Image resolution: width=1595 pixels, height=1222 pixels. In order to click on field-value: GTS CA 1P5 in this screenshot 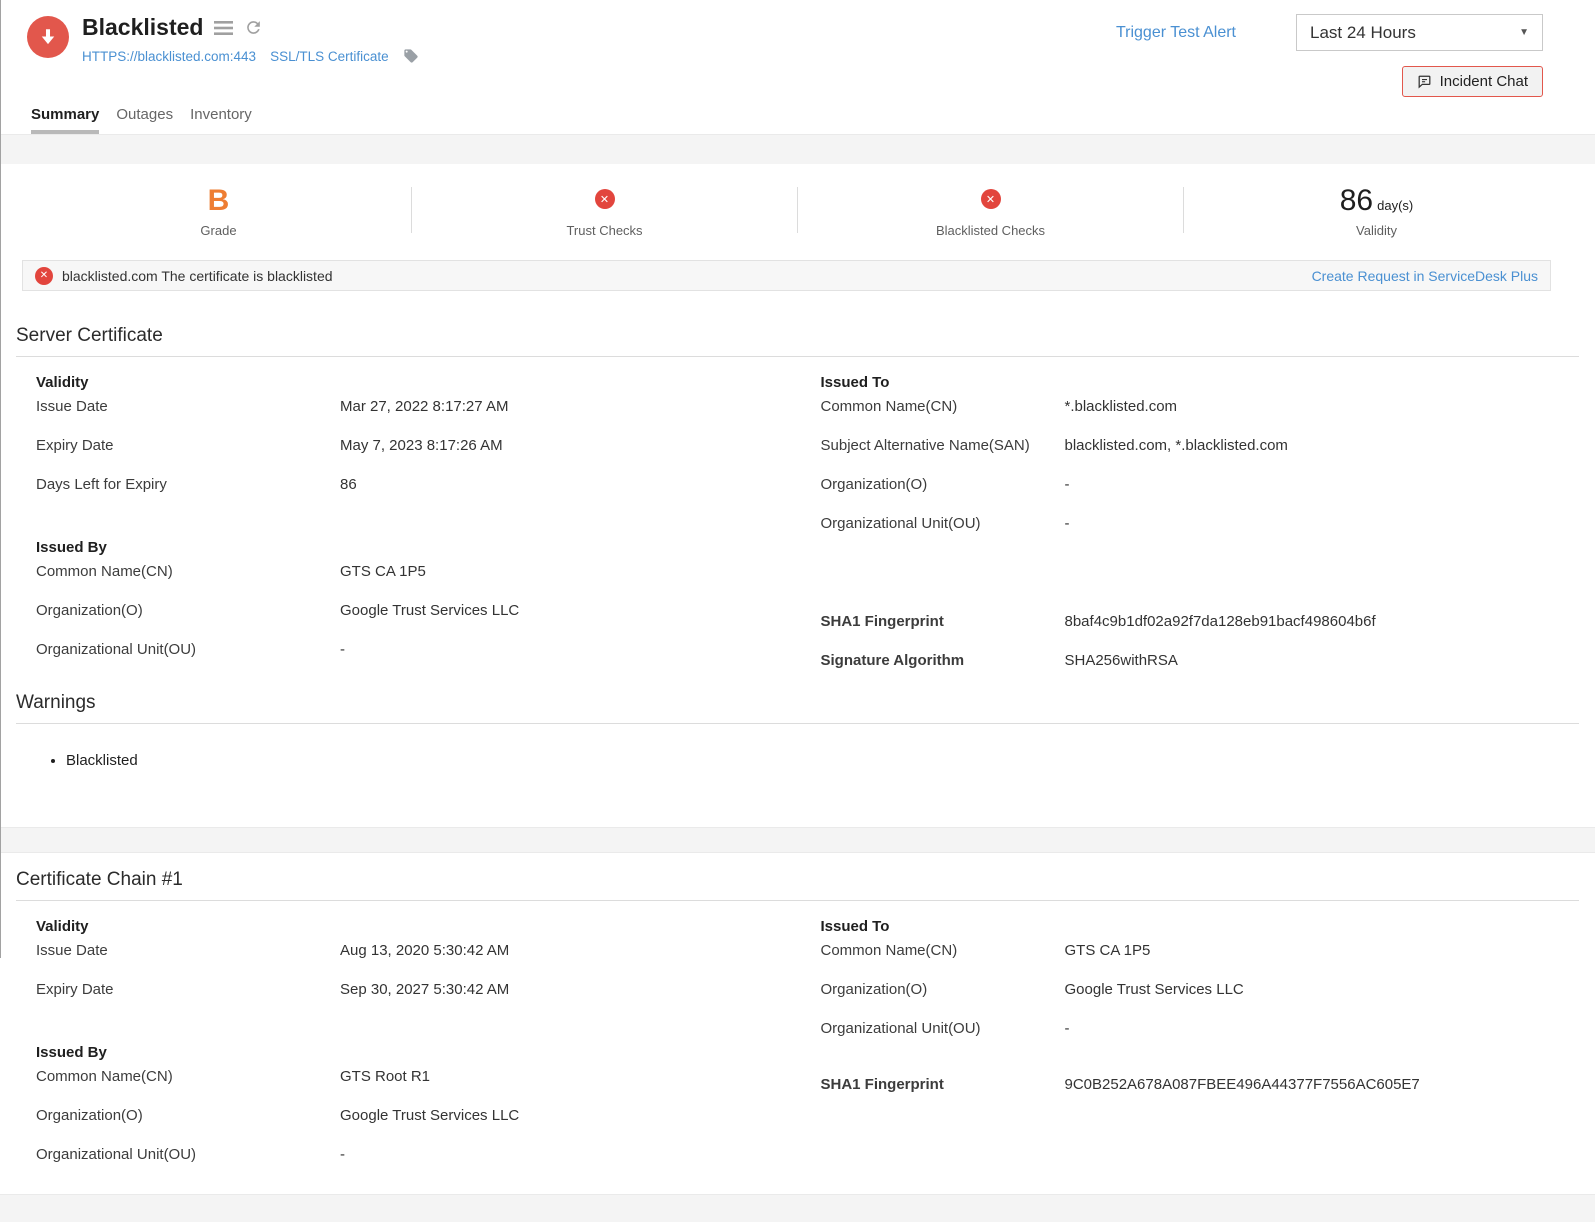, I will do `click(1107, 950)`.